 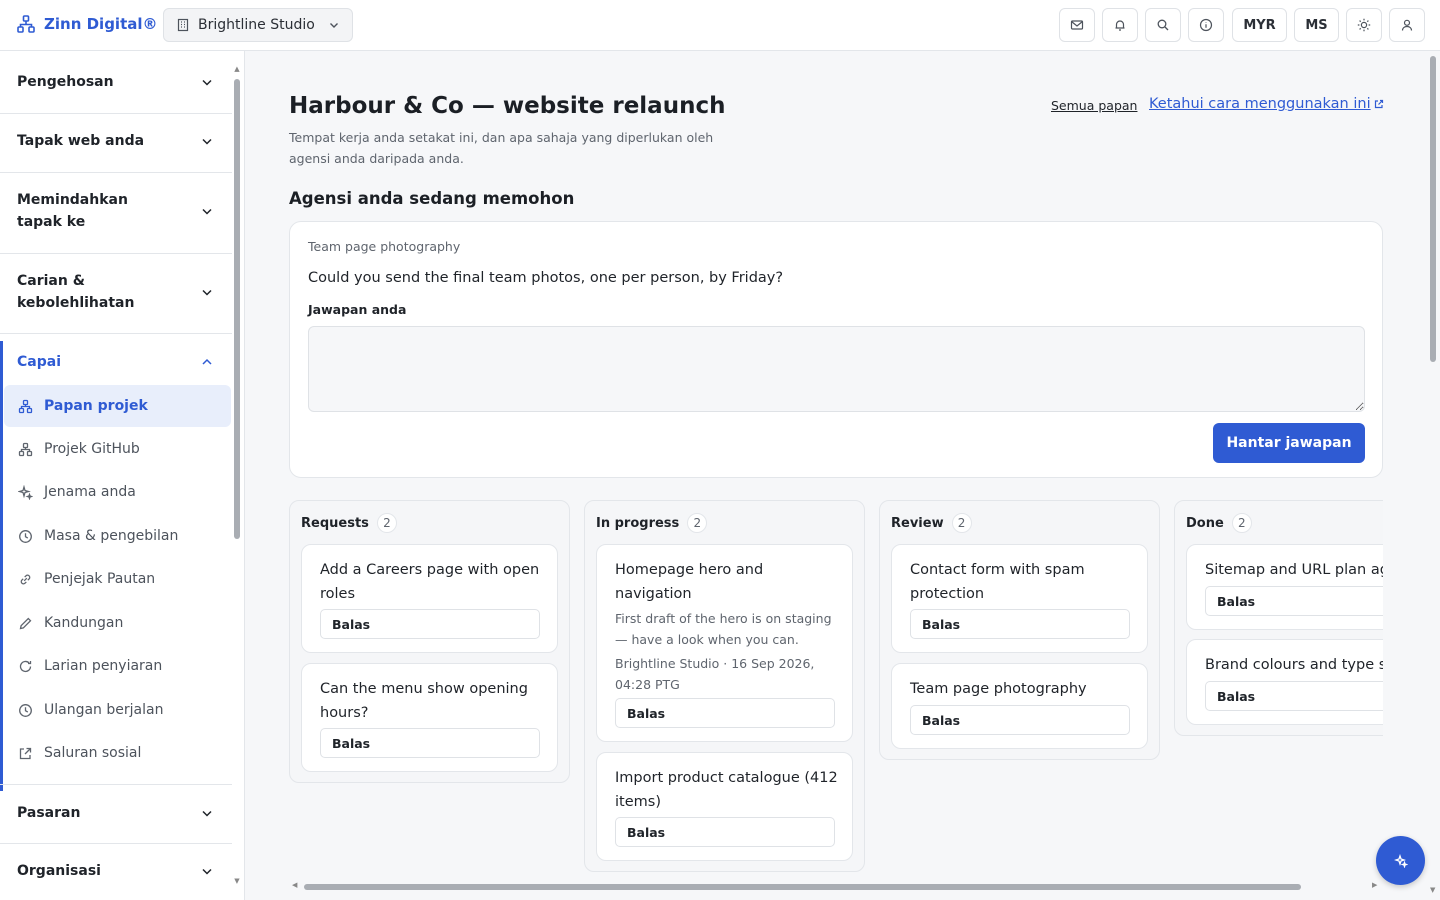 What do you see at coordinates (116, 814) in the screenshot?
I see `sidebar-section-market: Pasaran` at bounding box center [116, 814].